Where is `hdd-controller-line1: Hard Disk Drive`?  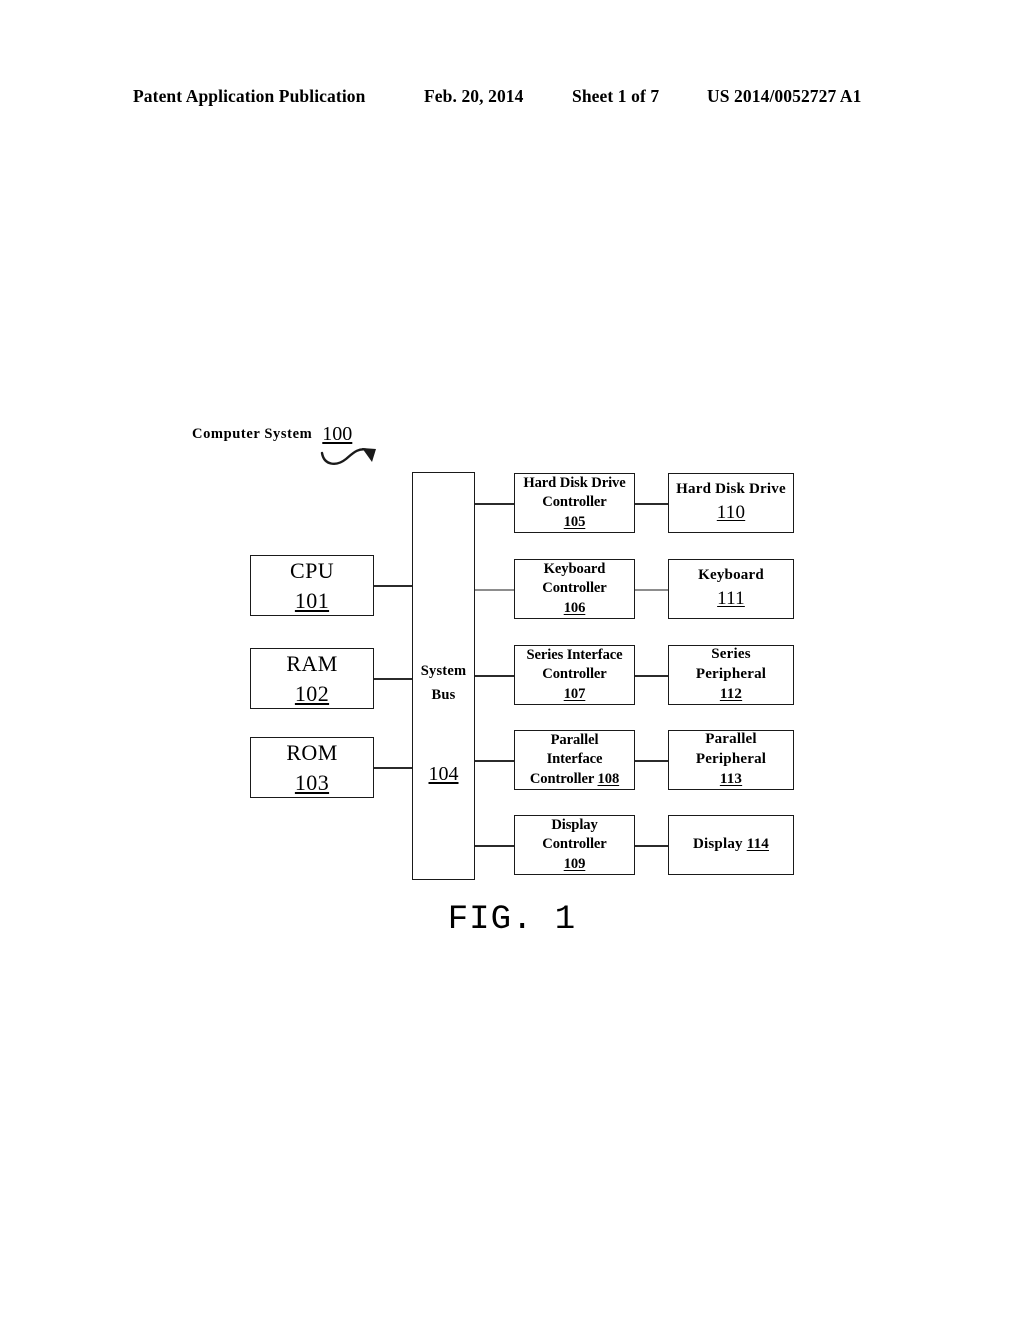 hdd-controller-line1: Hard Disk Drive is located at coordinates (574, 482).